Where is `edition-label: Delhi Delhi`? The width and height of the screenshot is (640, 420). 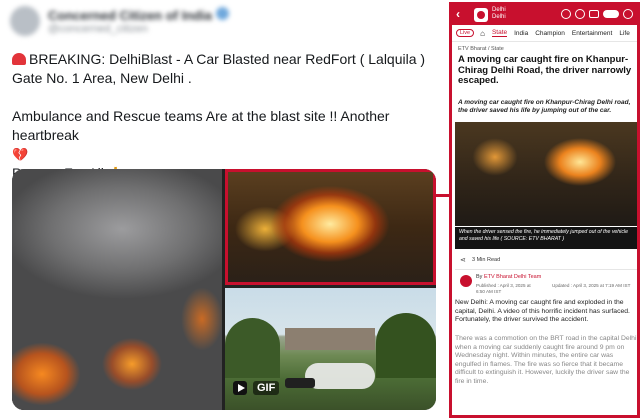
edition-label: Delhi Delhi is located at coordinates (499, 14).